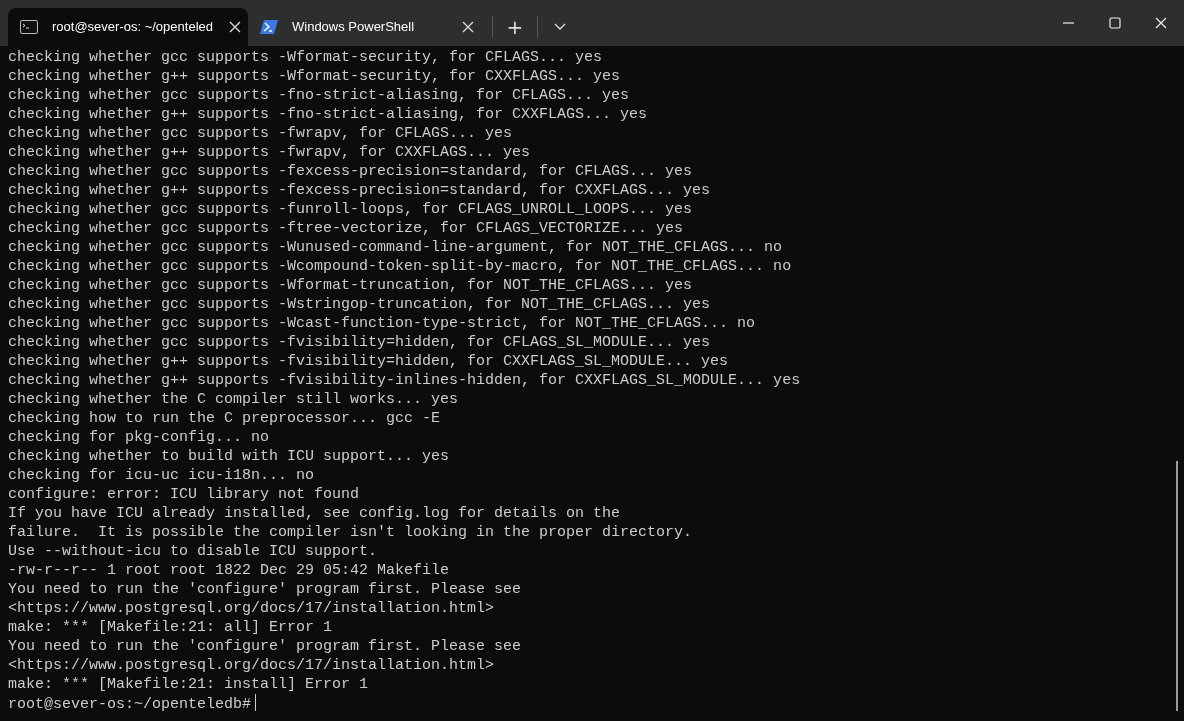  Describe the element at coordinates (306, 57) in the screenshot. I see `terminal-line: checking whether gcc supports -Wformat-security, for CFLAGS... yes` at that location.